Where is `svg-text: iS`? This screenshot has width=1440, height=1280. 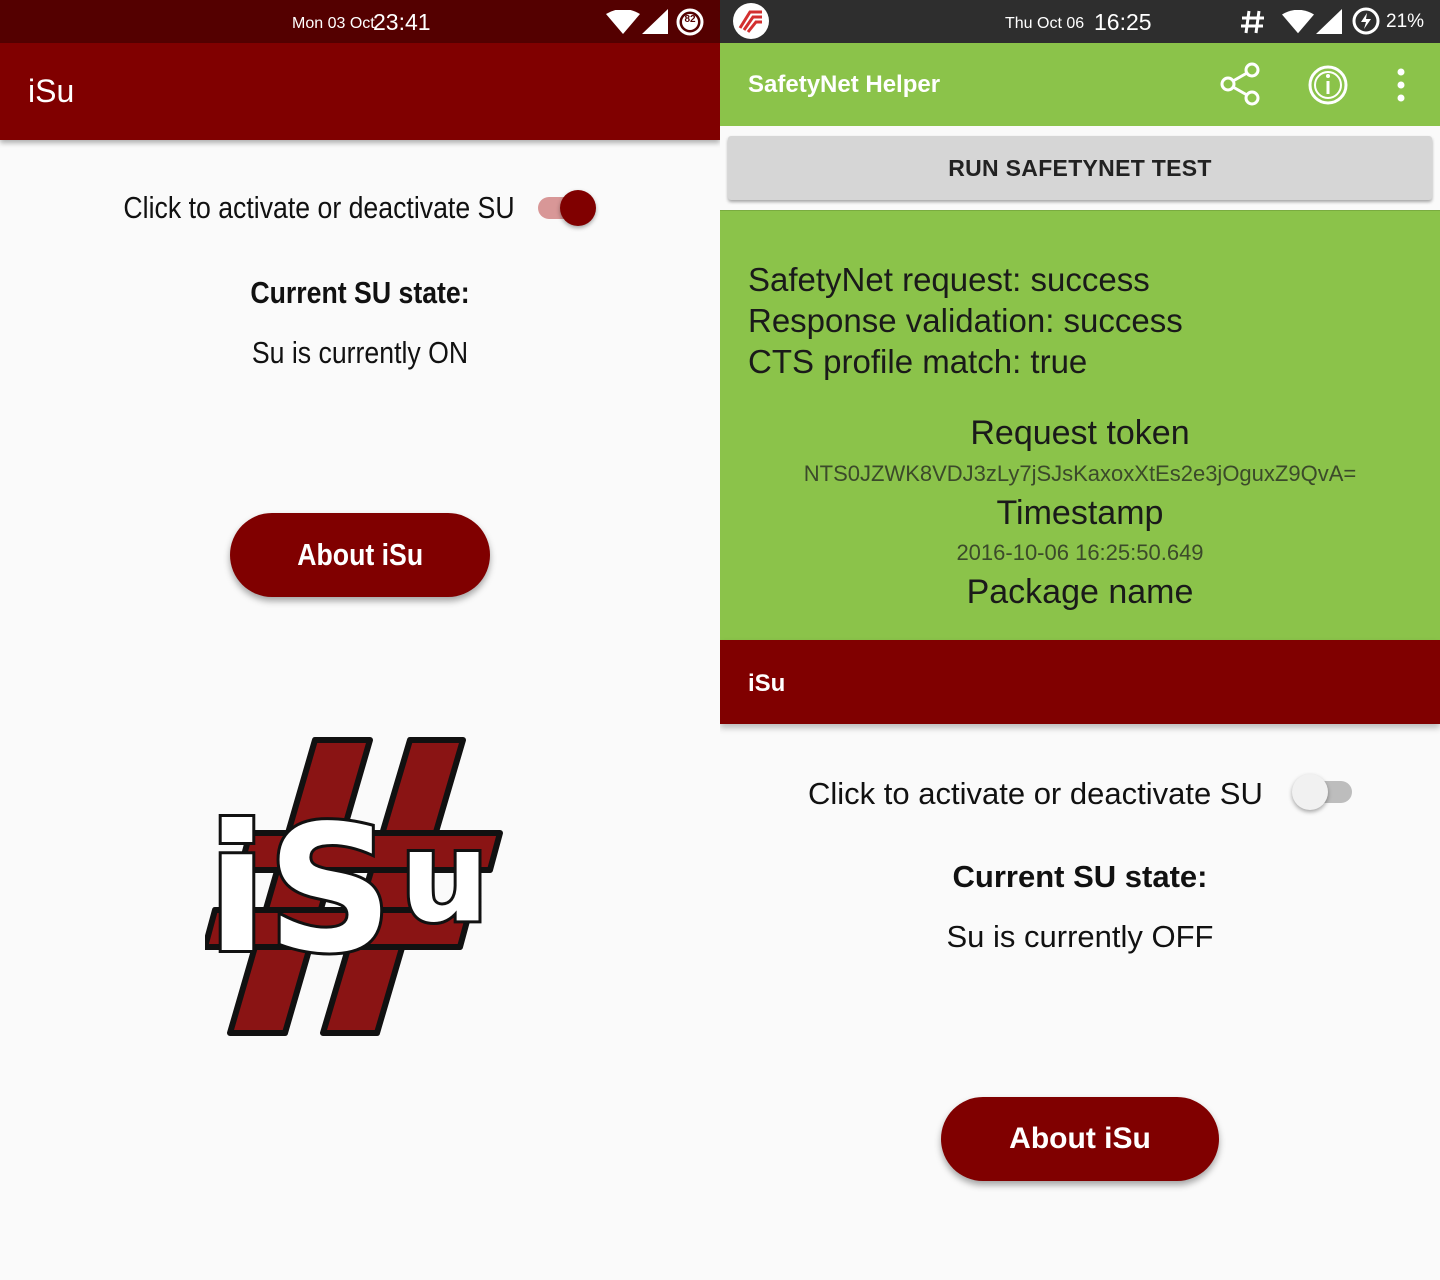
svg-text: iS is located at coordinates (300, 890).